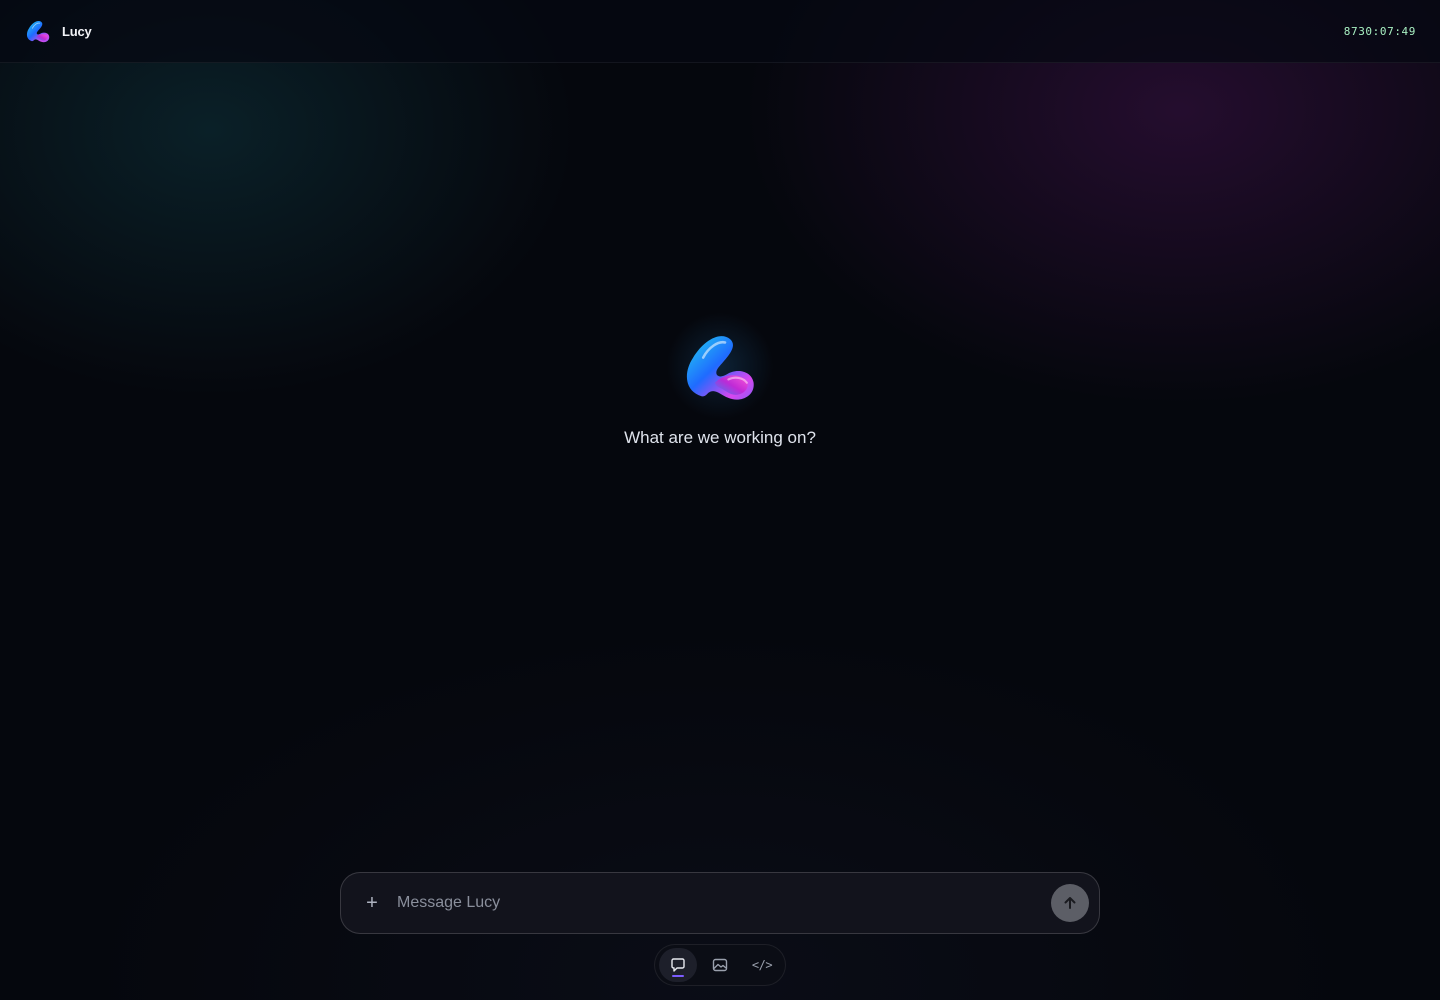 This screenshot has height=1000, width=1440. What do you see at coordinates (58, 31) in the screenshot?
I see `brand: Lucy` at bounding box center [58, 31].